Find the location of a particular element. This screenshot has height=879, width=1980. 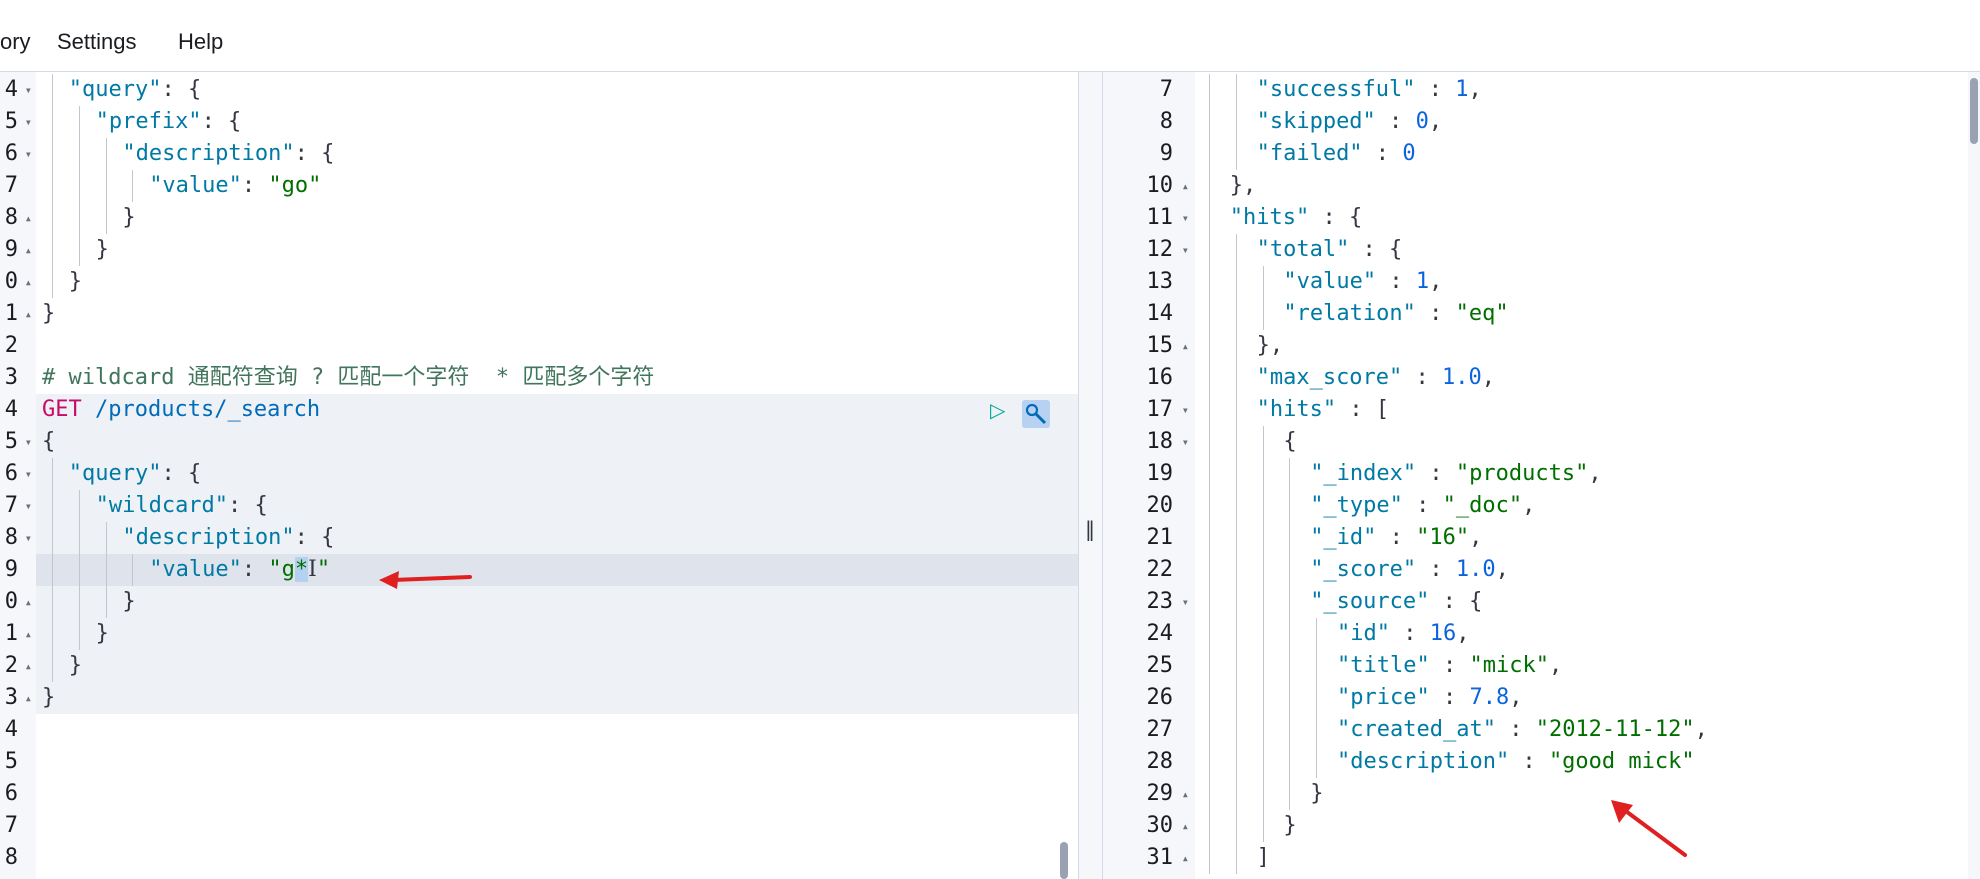

code-line: "failed" : 0 is located at coordinates (1336, 154).